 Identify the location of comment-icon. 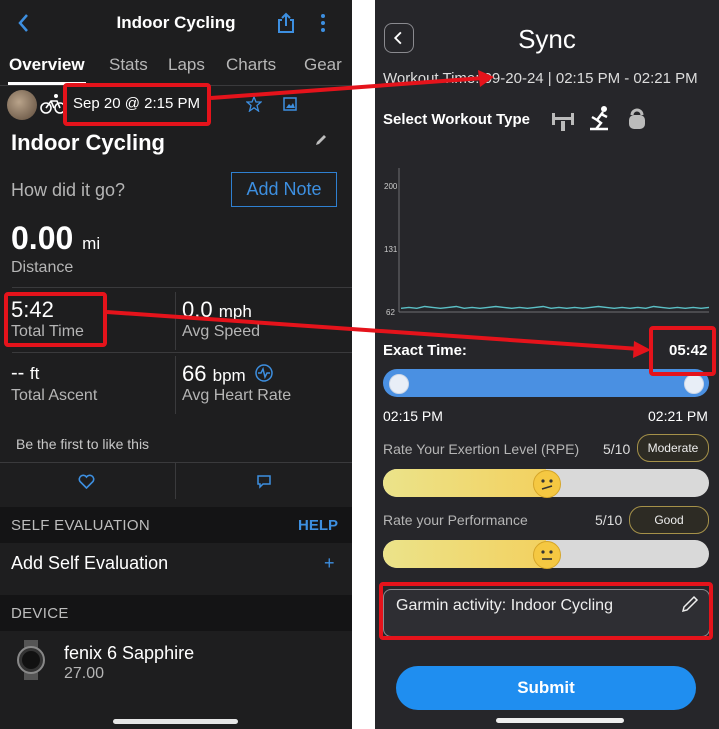
(264, 481).